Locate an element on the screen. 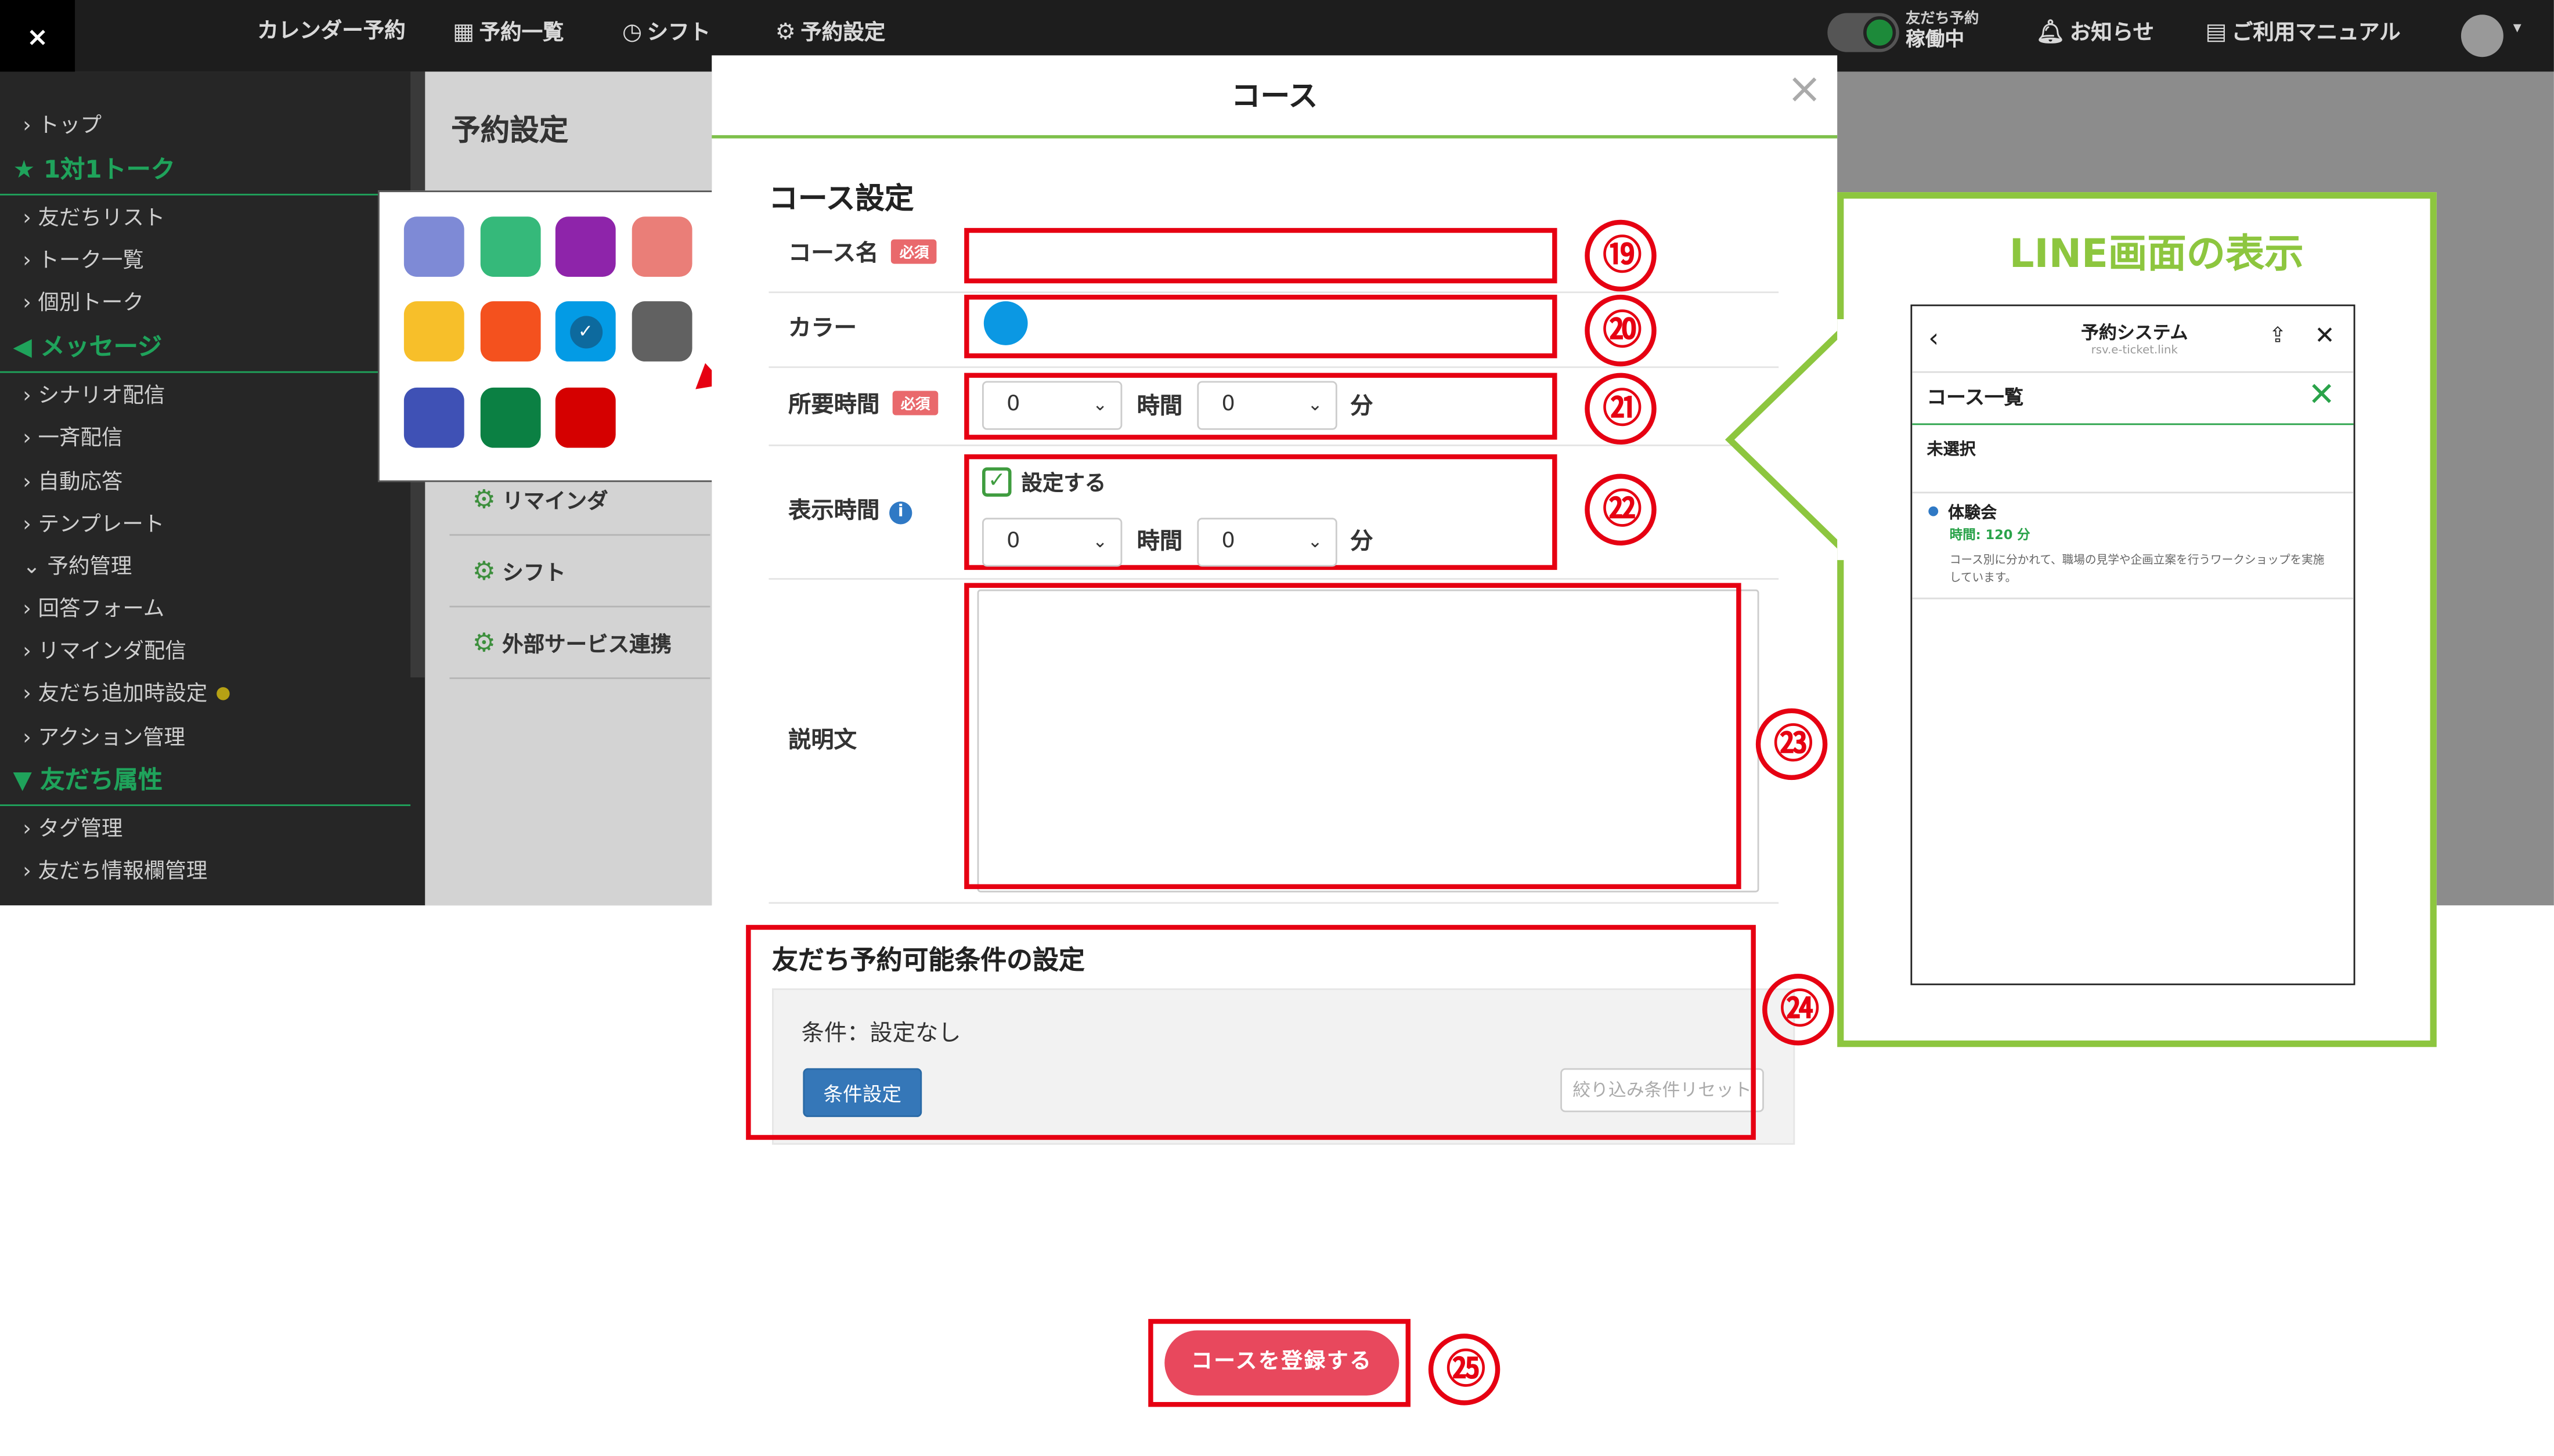 Image resolution: width=2554 pixels, height=1456 pixels. sidebar-item-friends-list: › 友だちリスト is located at coordinates (94, 215).